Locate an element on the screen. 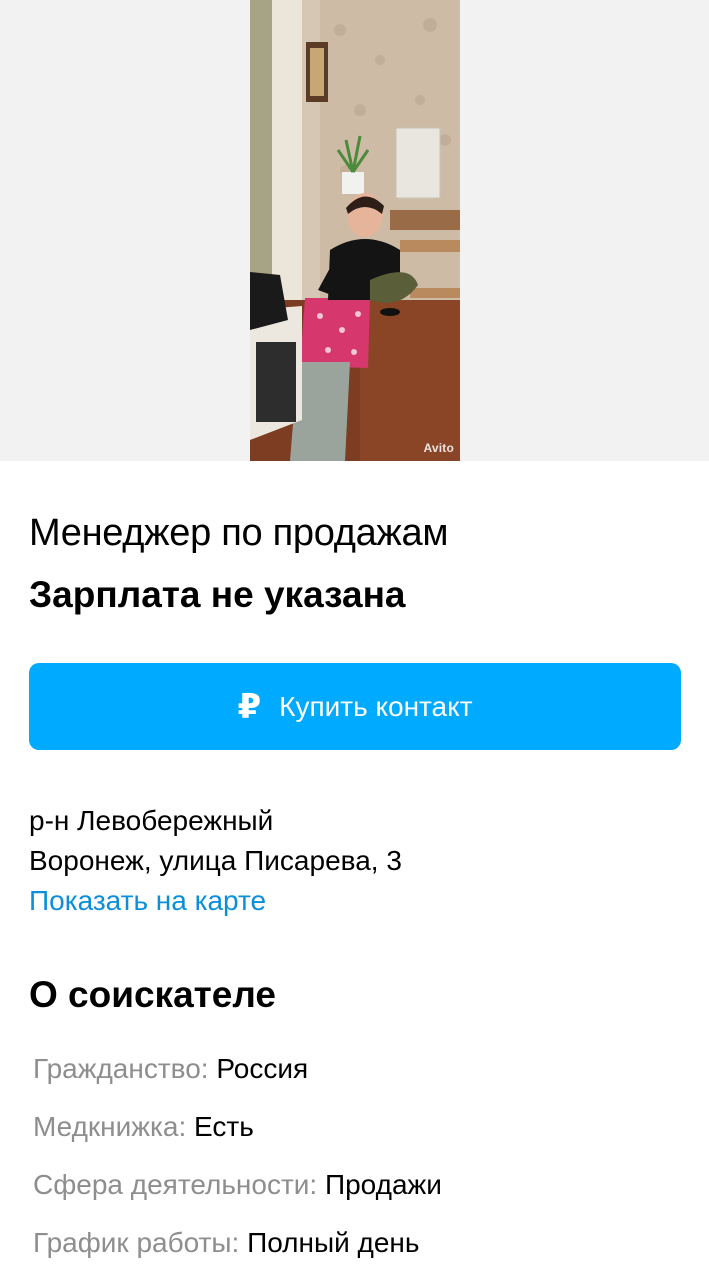 The image size is (709, 1281). param-label: Сфера деятельности: is located at coordinates (175, 1184).